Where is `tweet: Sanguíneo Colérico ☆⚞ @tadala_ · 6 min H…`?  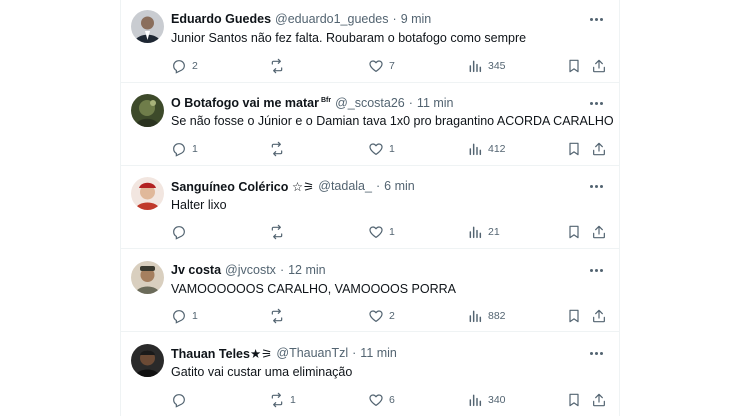 tweet: Sanguíneo Colérico ☆⚞ @tadala_ · 6 min H… is located at coordinates (370, 207).